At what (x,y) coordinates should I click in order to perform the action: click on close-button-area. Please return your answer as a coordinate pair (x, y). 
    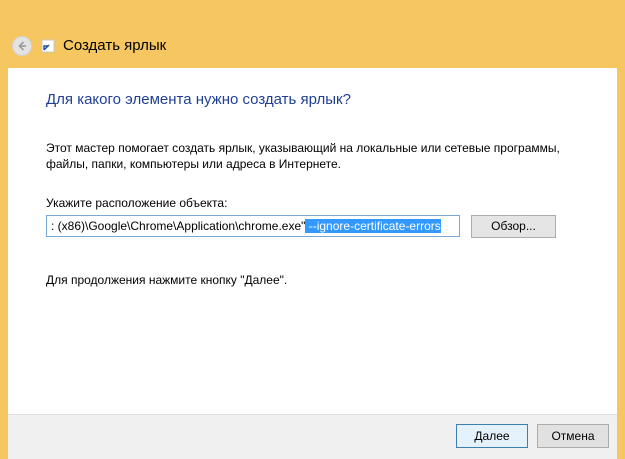
    Looking at the image, I should click on (605, 9).